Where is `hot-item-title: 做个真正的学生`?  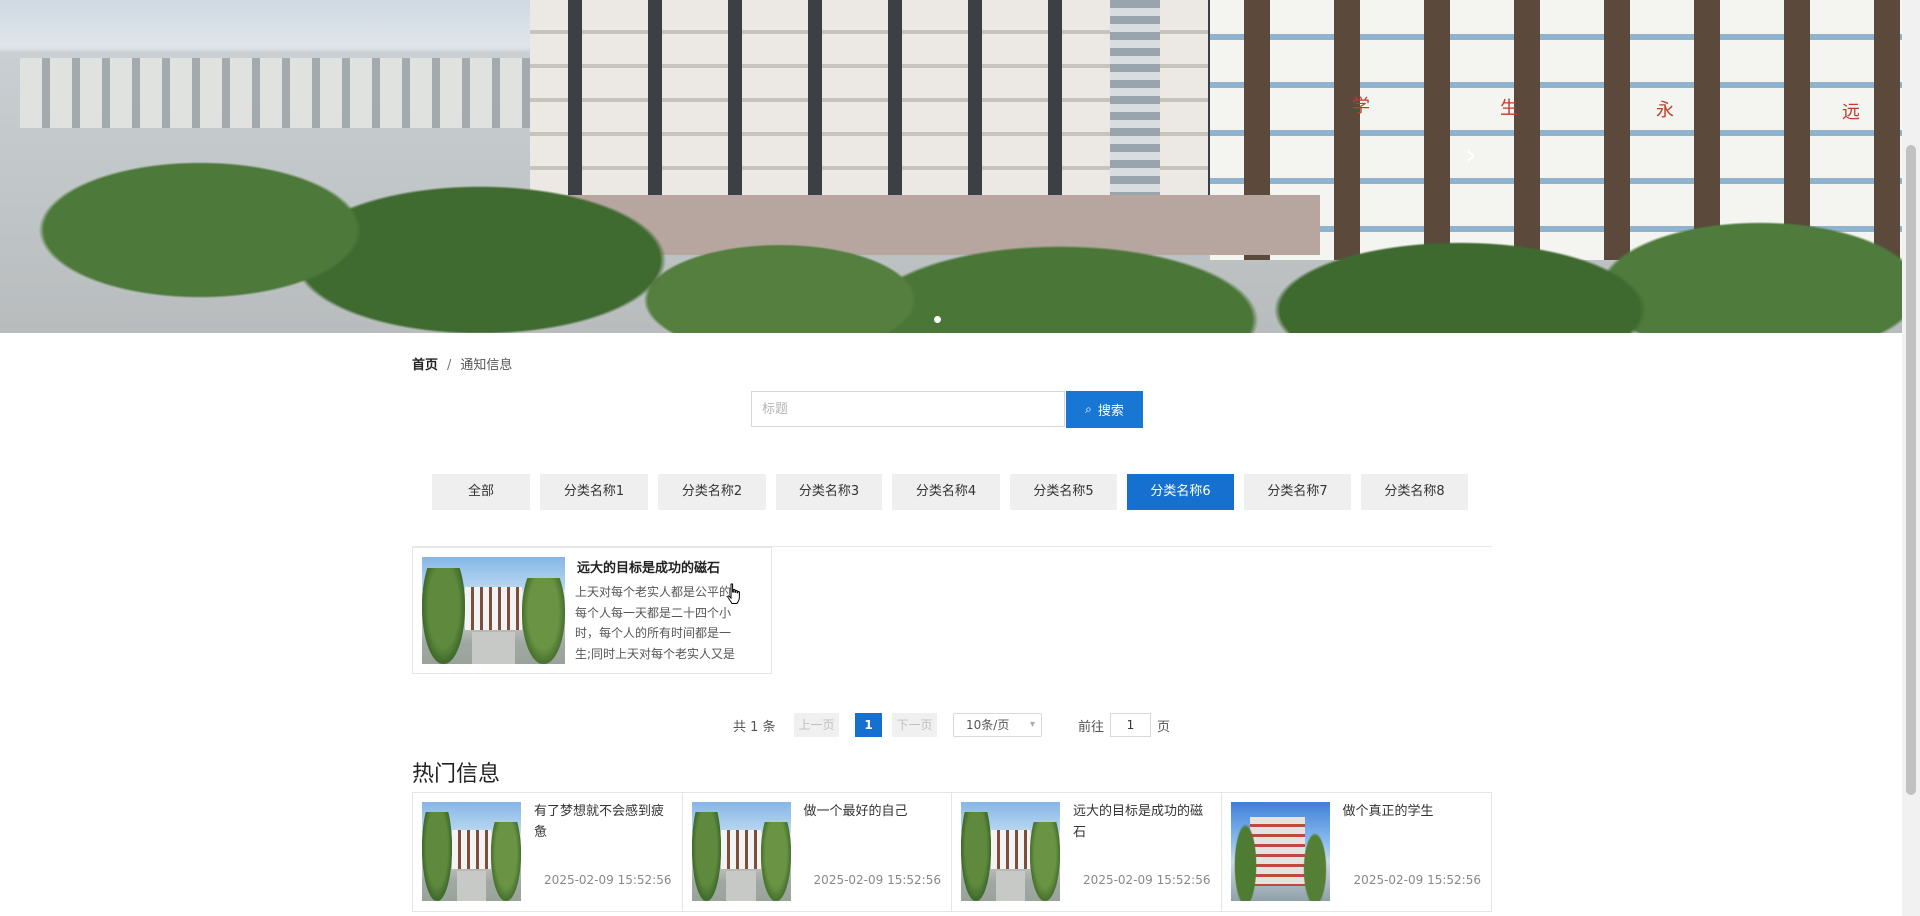 hot-item-title: 做个真正的学生 is located at coordinates (1413, 811).